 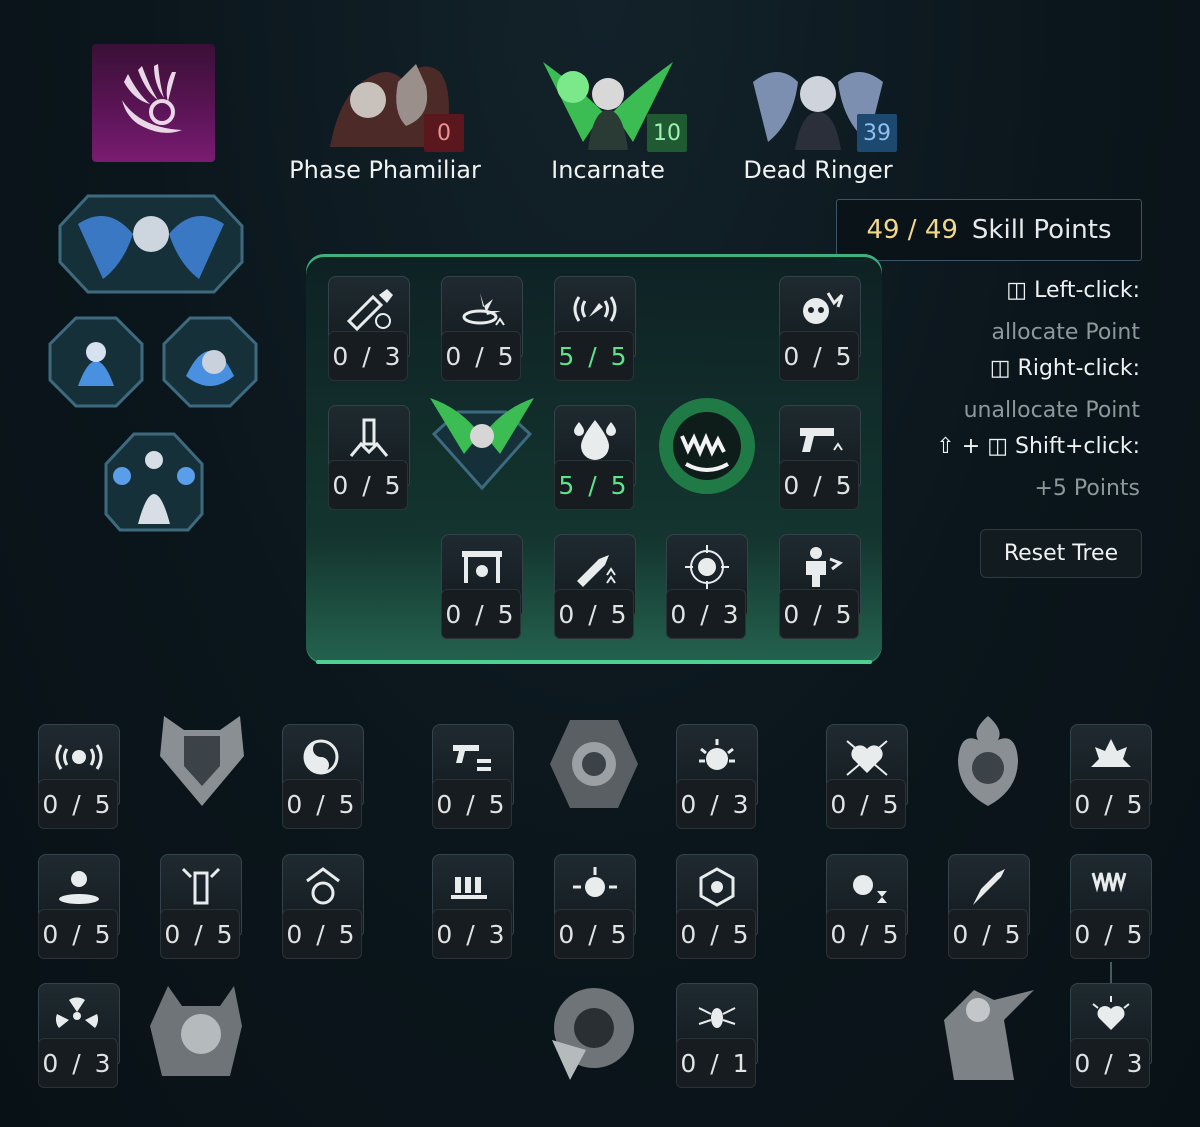 I want to click on class-badge, so click(x=153, y=103).